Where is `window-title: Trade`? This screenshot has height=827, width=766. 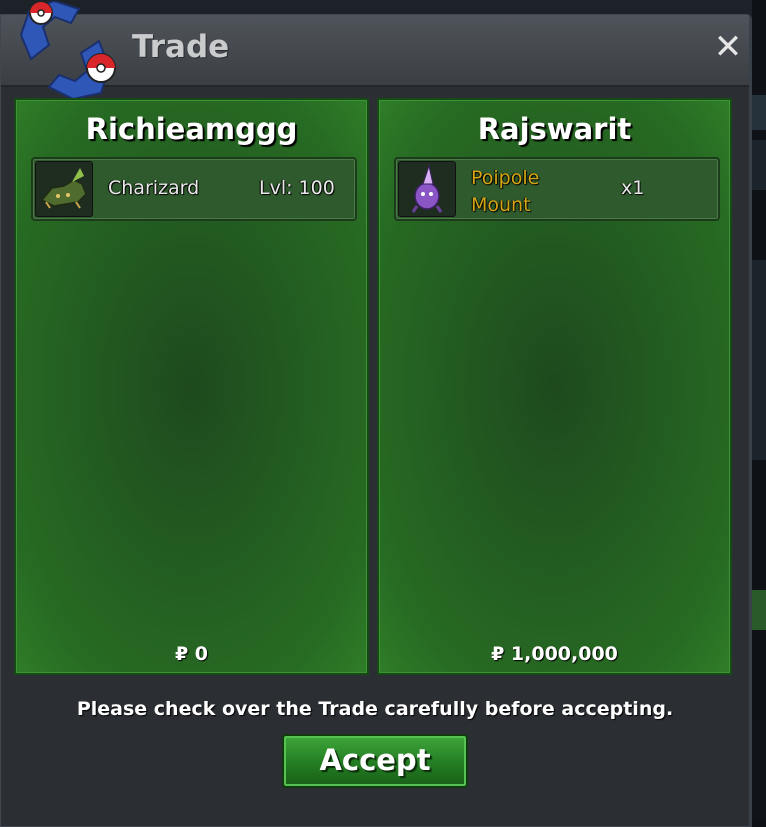
window-title: Trade is located at coordinates (181, 47).